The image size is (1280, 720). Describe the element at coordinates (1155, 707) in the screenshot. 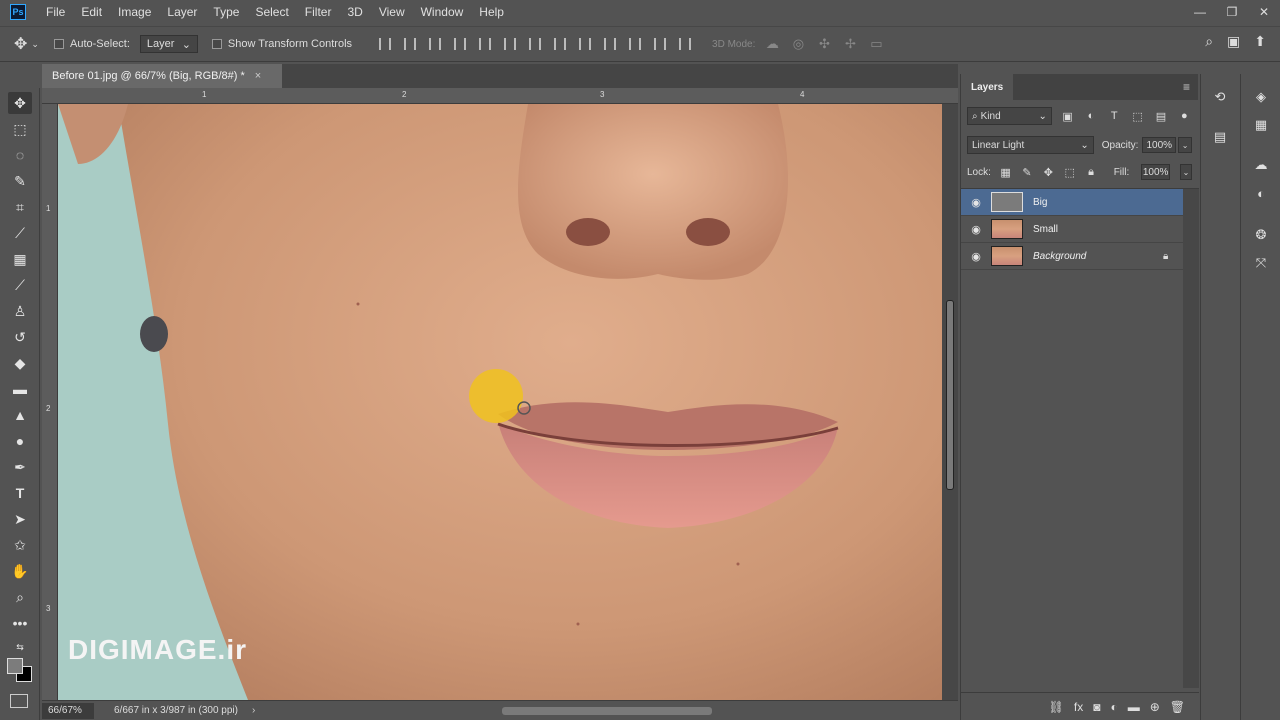

I see `new-layer-icon: ⊕` at that location.